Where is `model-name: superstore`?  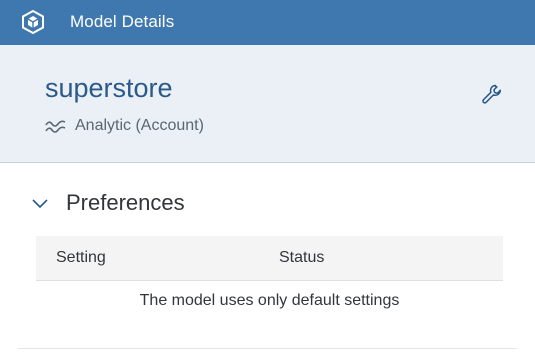 model-name: superstore is located at coordinates (109, 88).